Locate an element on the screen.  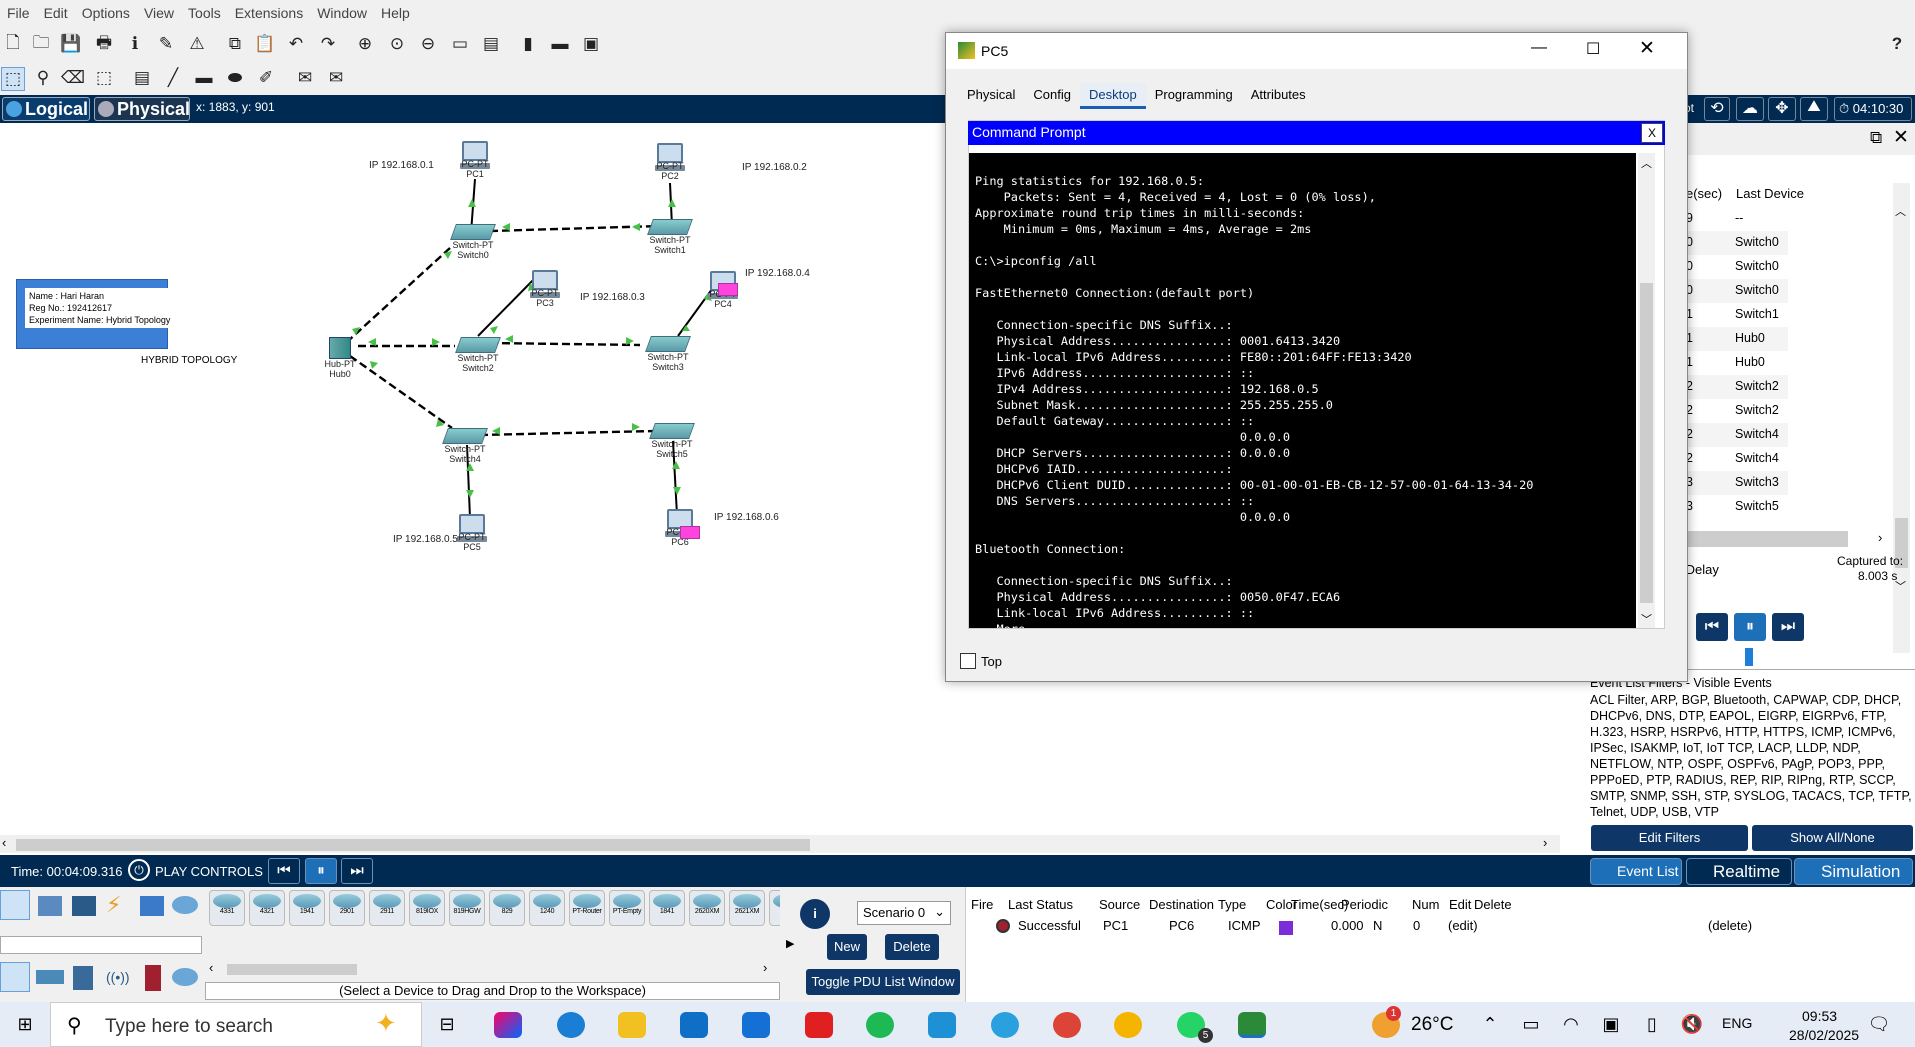
help-icon: ? is located at coordinates (1897, 44).